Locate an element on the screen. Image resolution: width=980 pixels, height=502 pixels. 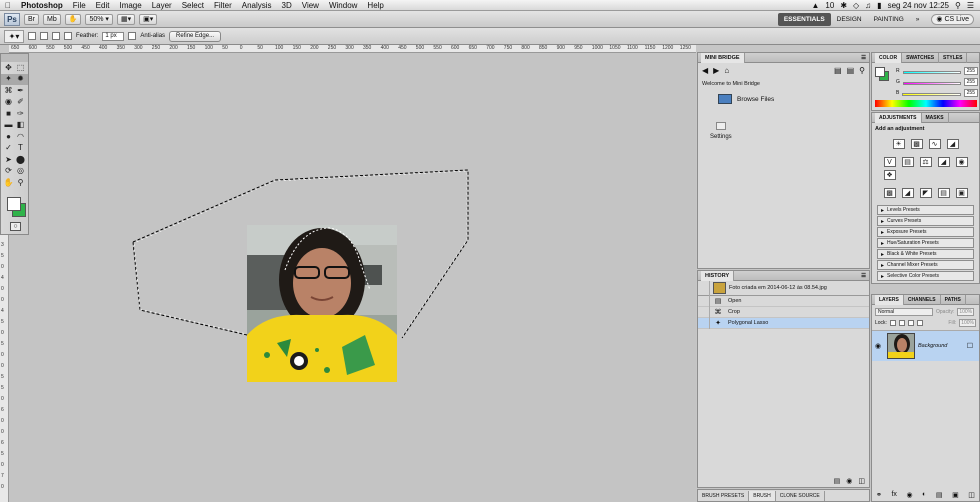
quick-select-tool-icon: ✹ is located at coordinates (20, 79).